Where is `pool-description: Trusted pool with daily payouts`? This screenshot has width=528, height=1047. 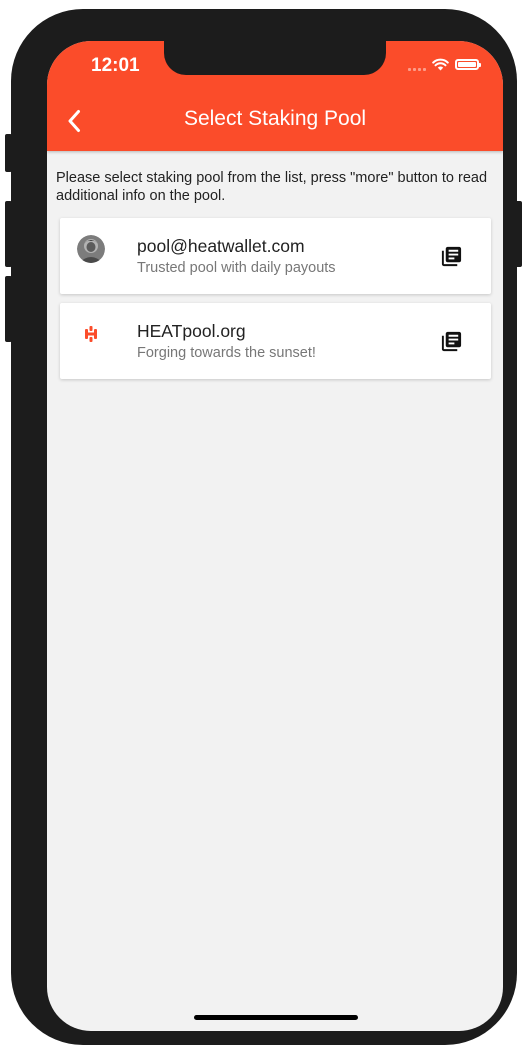 pool-description: Trusted pool with daily payouts is located at coordinates (236, 268).